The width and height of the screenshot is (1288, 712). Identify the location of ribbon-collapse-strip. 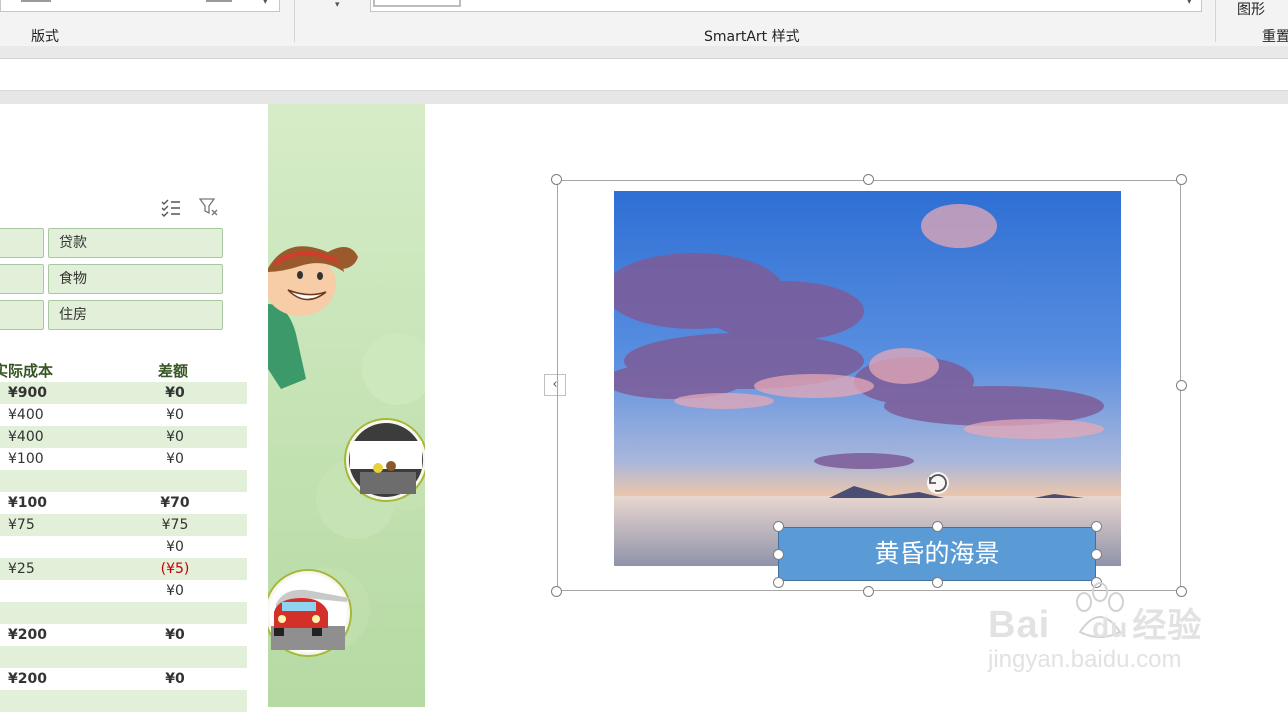
(644, 52).